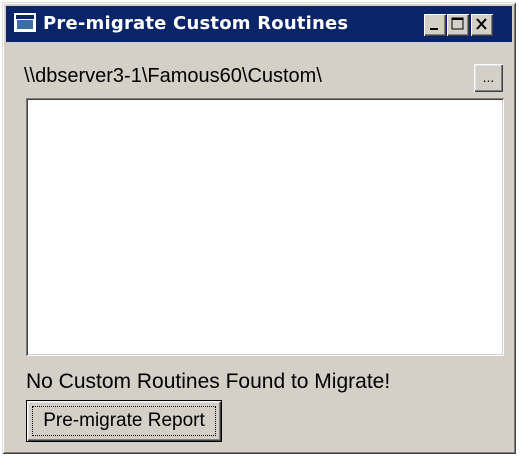  What do you see at coordinates (208, 381) in the screenshot?
I see `status-message: No Custom Routines Found to Migrate!` at bounding box center [208, 381].